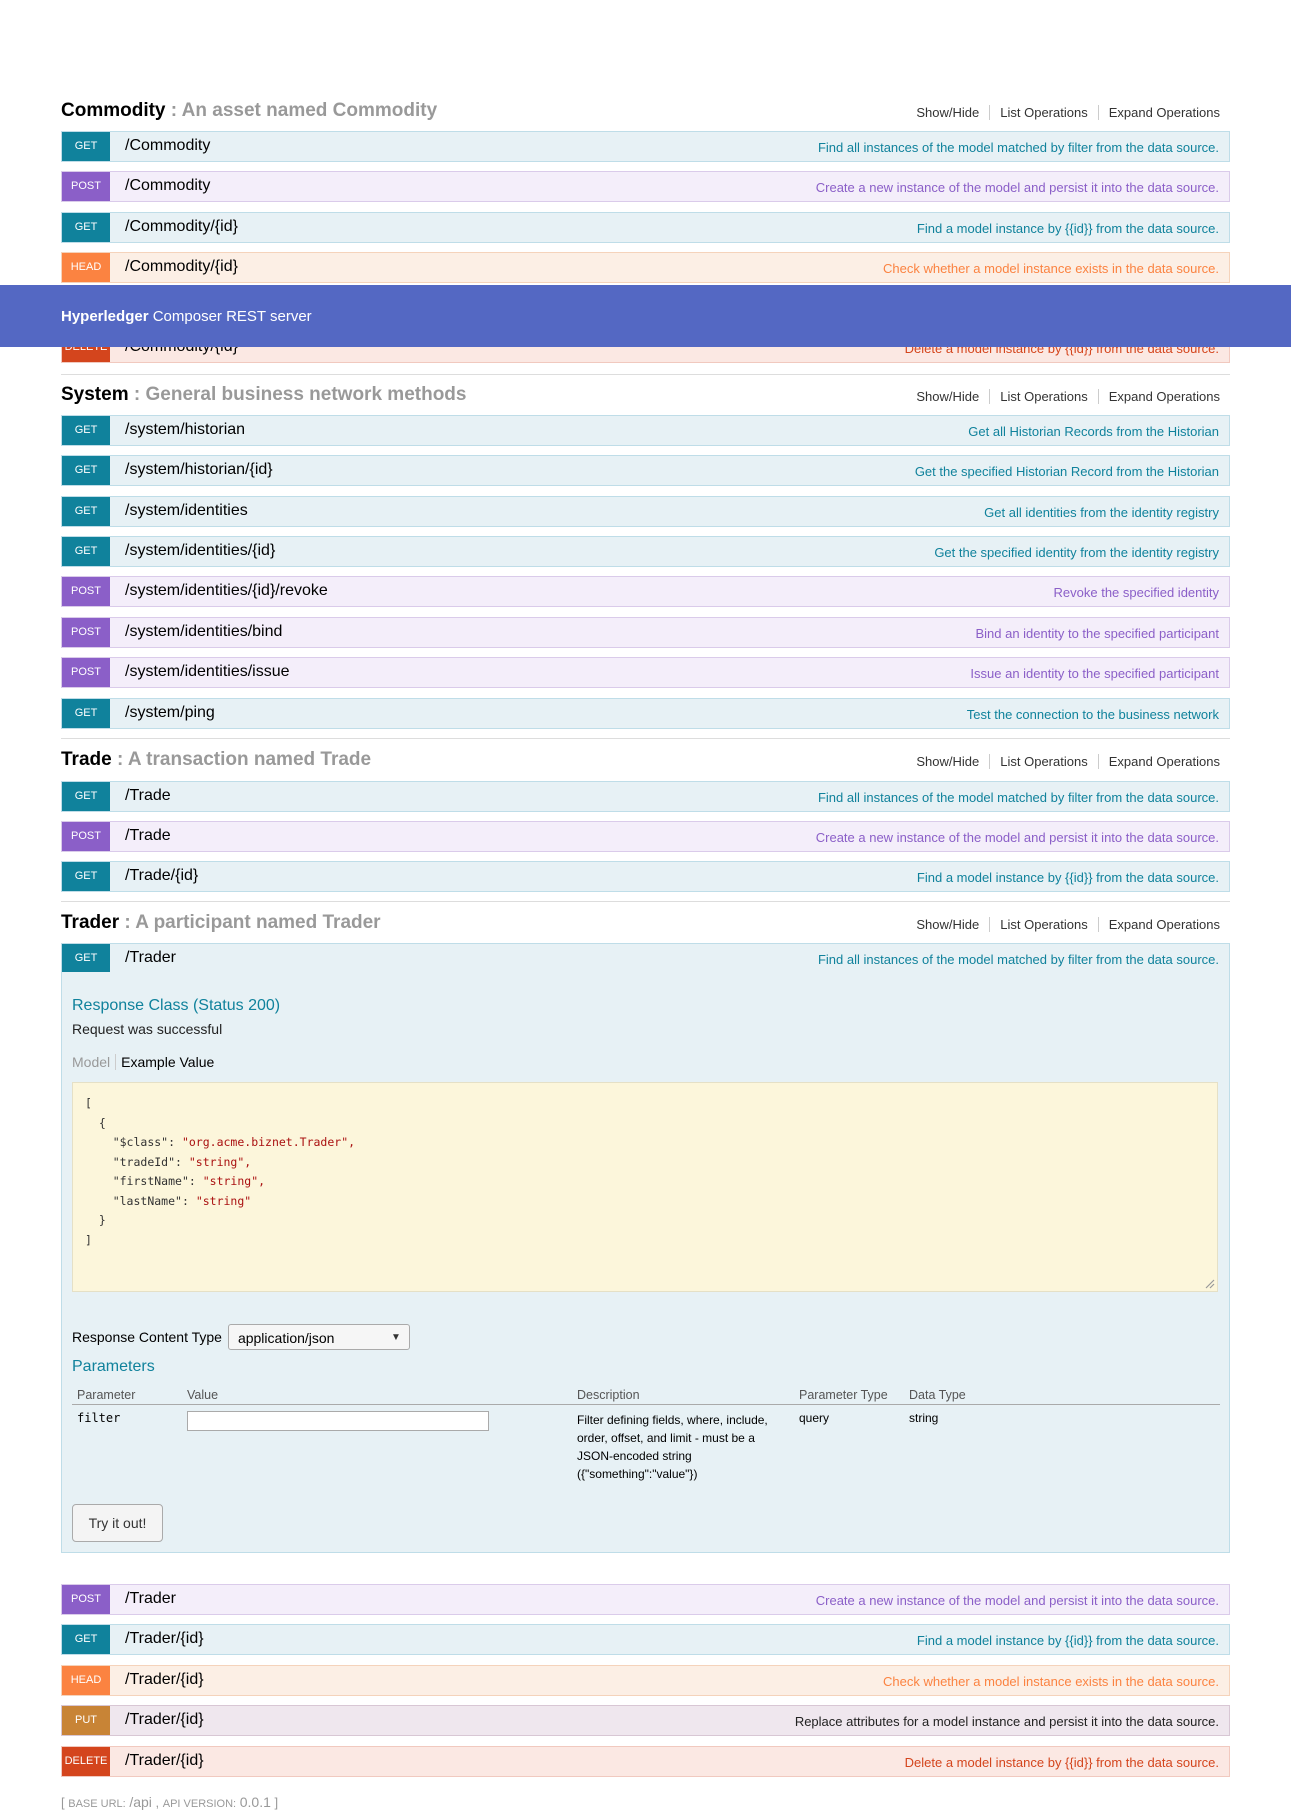 This screenshot has height=1815, width=1291. I want to click on header-title: Hyperledger Composer REST server, so click(186, 316).